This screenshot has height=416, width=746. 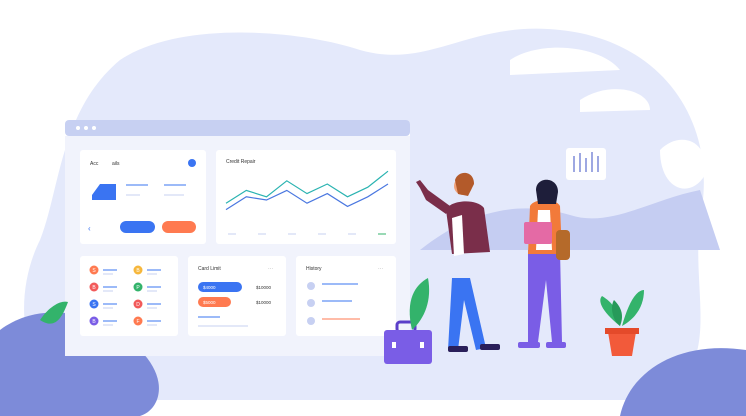 What do you see at coordinates (306, 197) in the screenshot?
I see `credit-repair-card: Credit Repair` at bounding box center [306, 197].